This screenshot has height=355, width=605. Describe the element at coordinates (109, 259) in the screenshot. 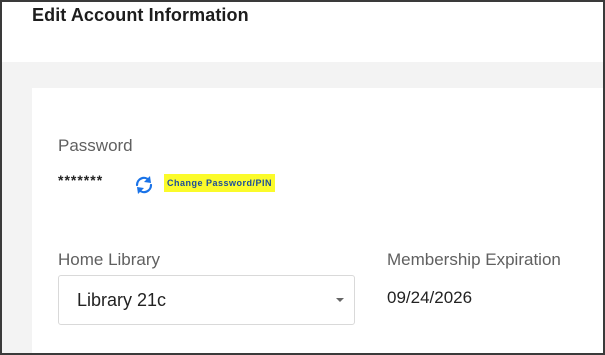

I see `home-library-label: Home Library` at that location.